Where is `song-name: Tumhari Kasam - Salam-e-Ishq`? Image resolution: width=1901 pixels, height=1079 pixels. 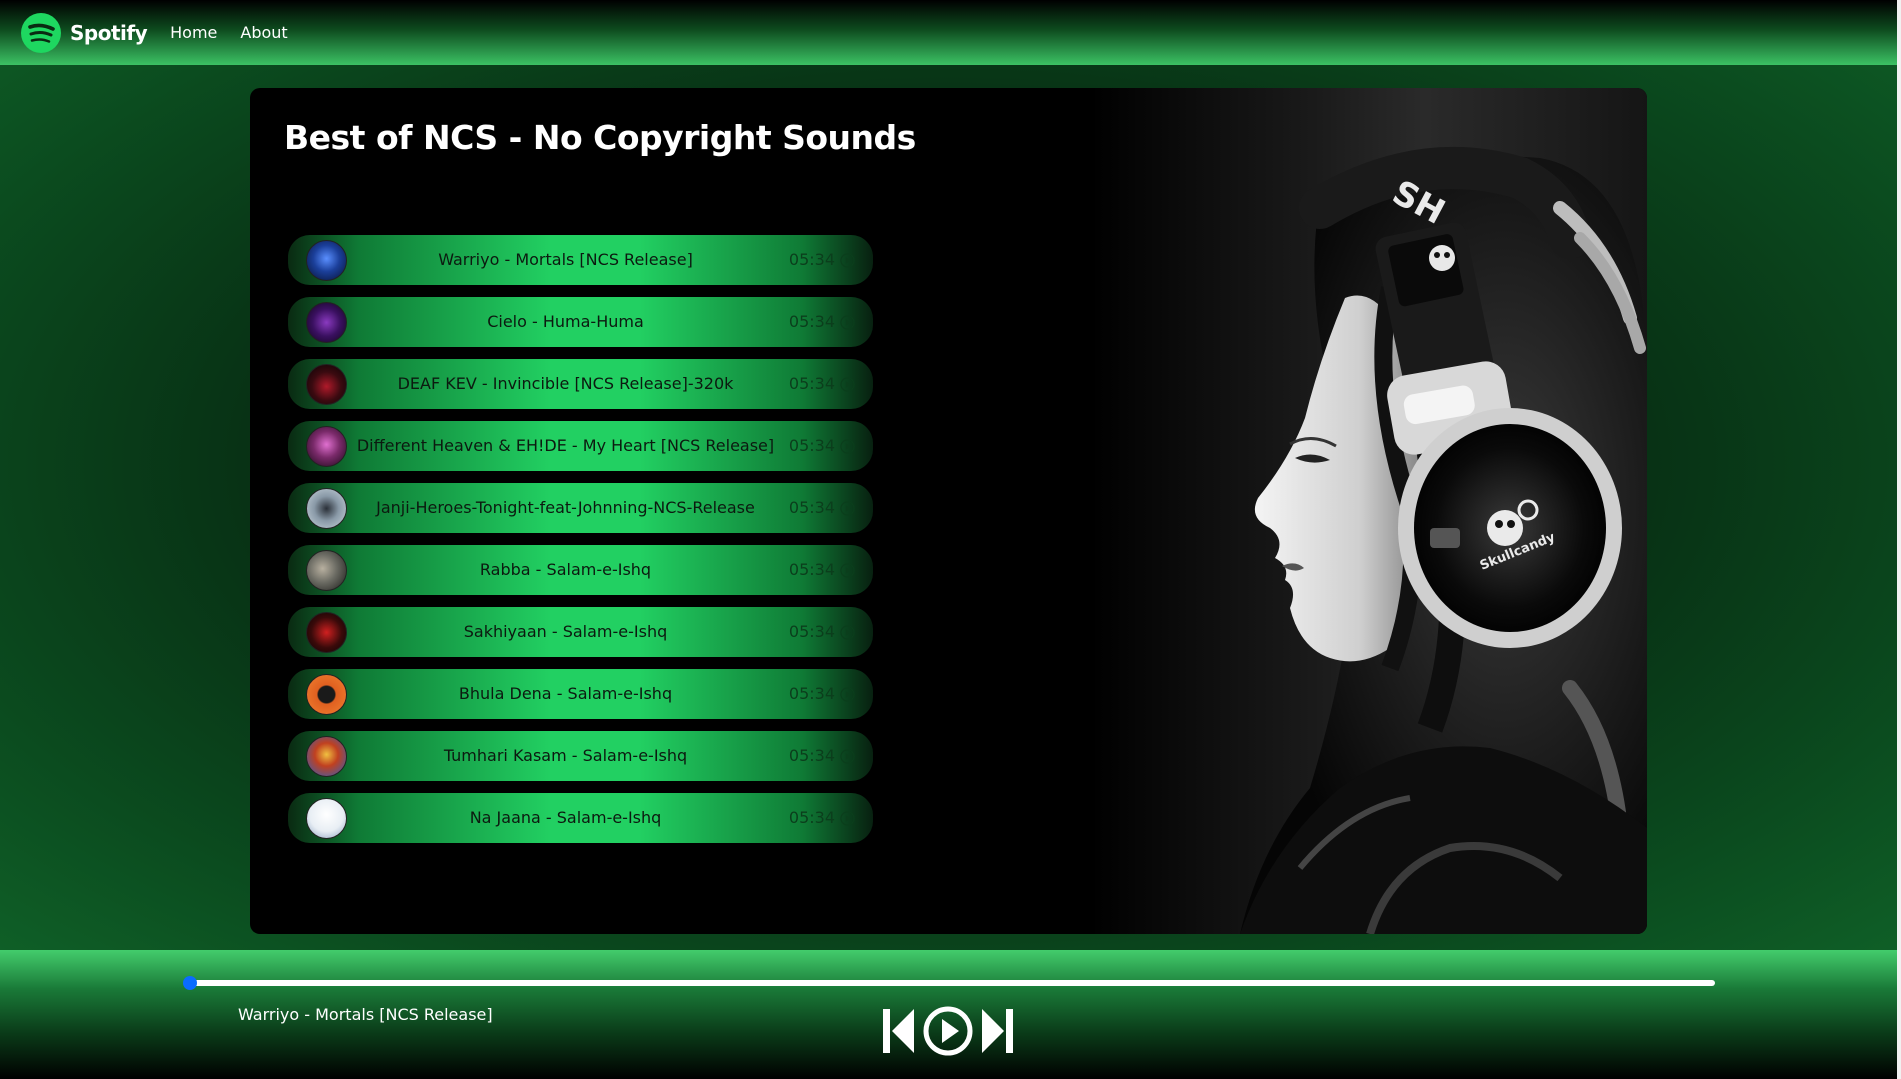 song-name: Tumhari Kasam - Salam-e-Ishq is located at coordinates (565, 755).